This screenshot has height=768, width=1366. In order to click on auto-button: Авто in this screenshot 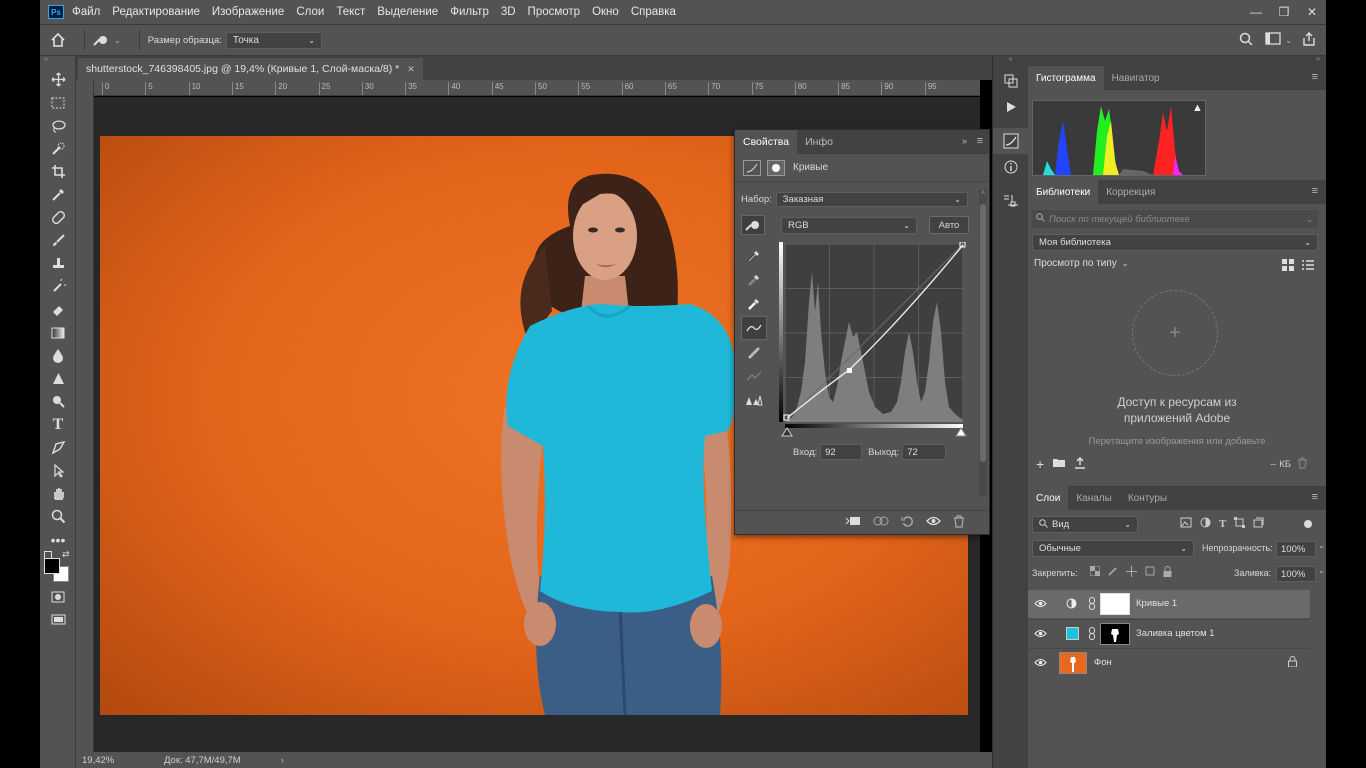, I will do `click(949, 225)`.